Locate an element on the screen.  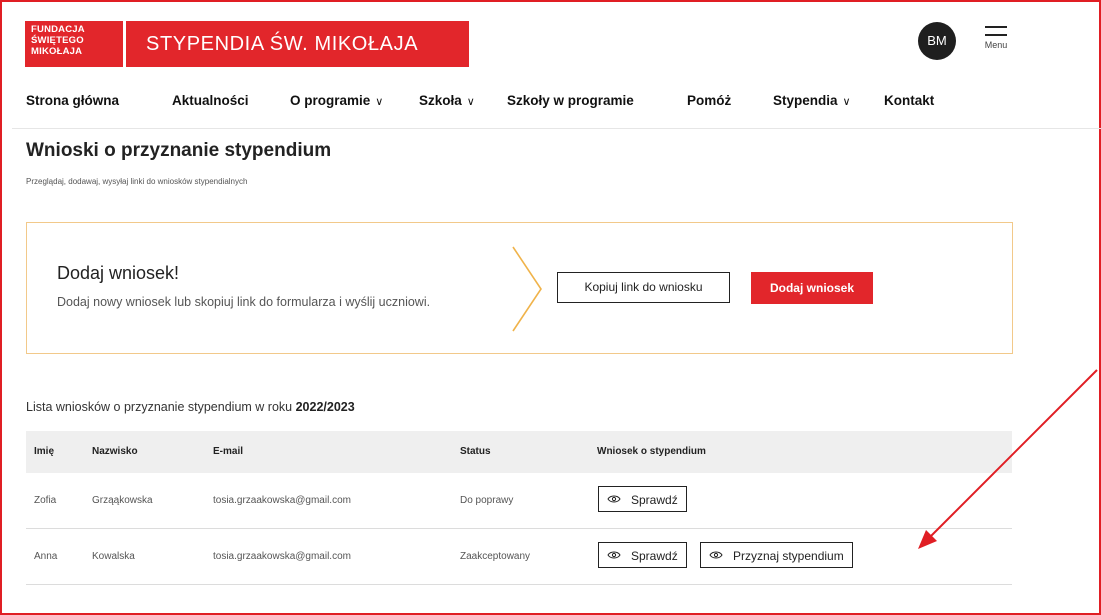
cell-status: Zaakceptowany is located at coordinates (495, 556).